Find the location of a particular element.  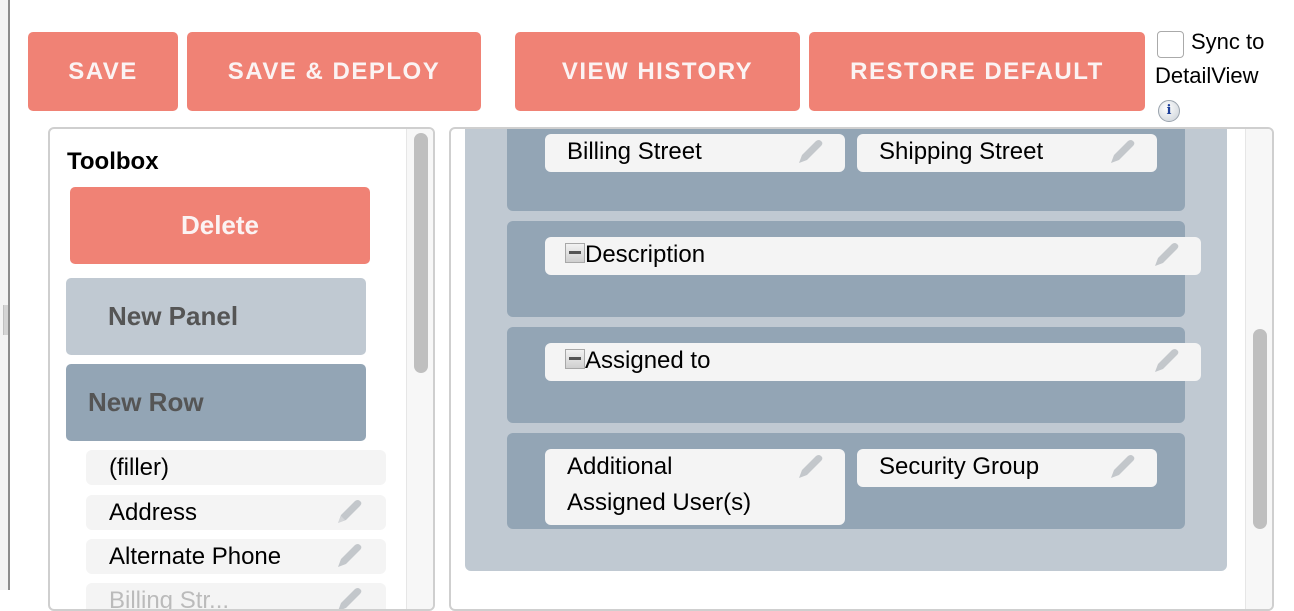

layout-field: Billing Street is located at coordinates (695, 153).